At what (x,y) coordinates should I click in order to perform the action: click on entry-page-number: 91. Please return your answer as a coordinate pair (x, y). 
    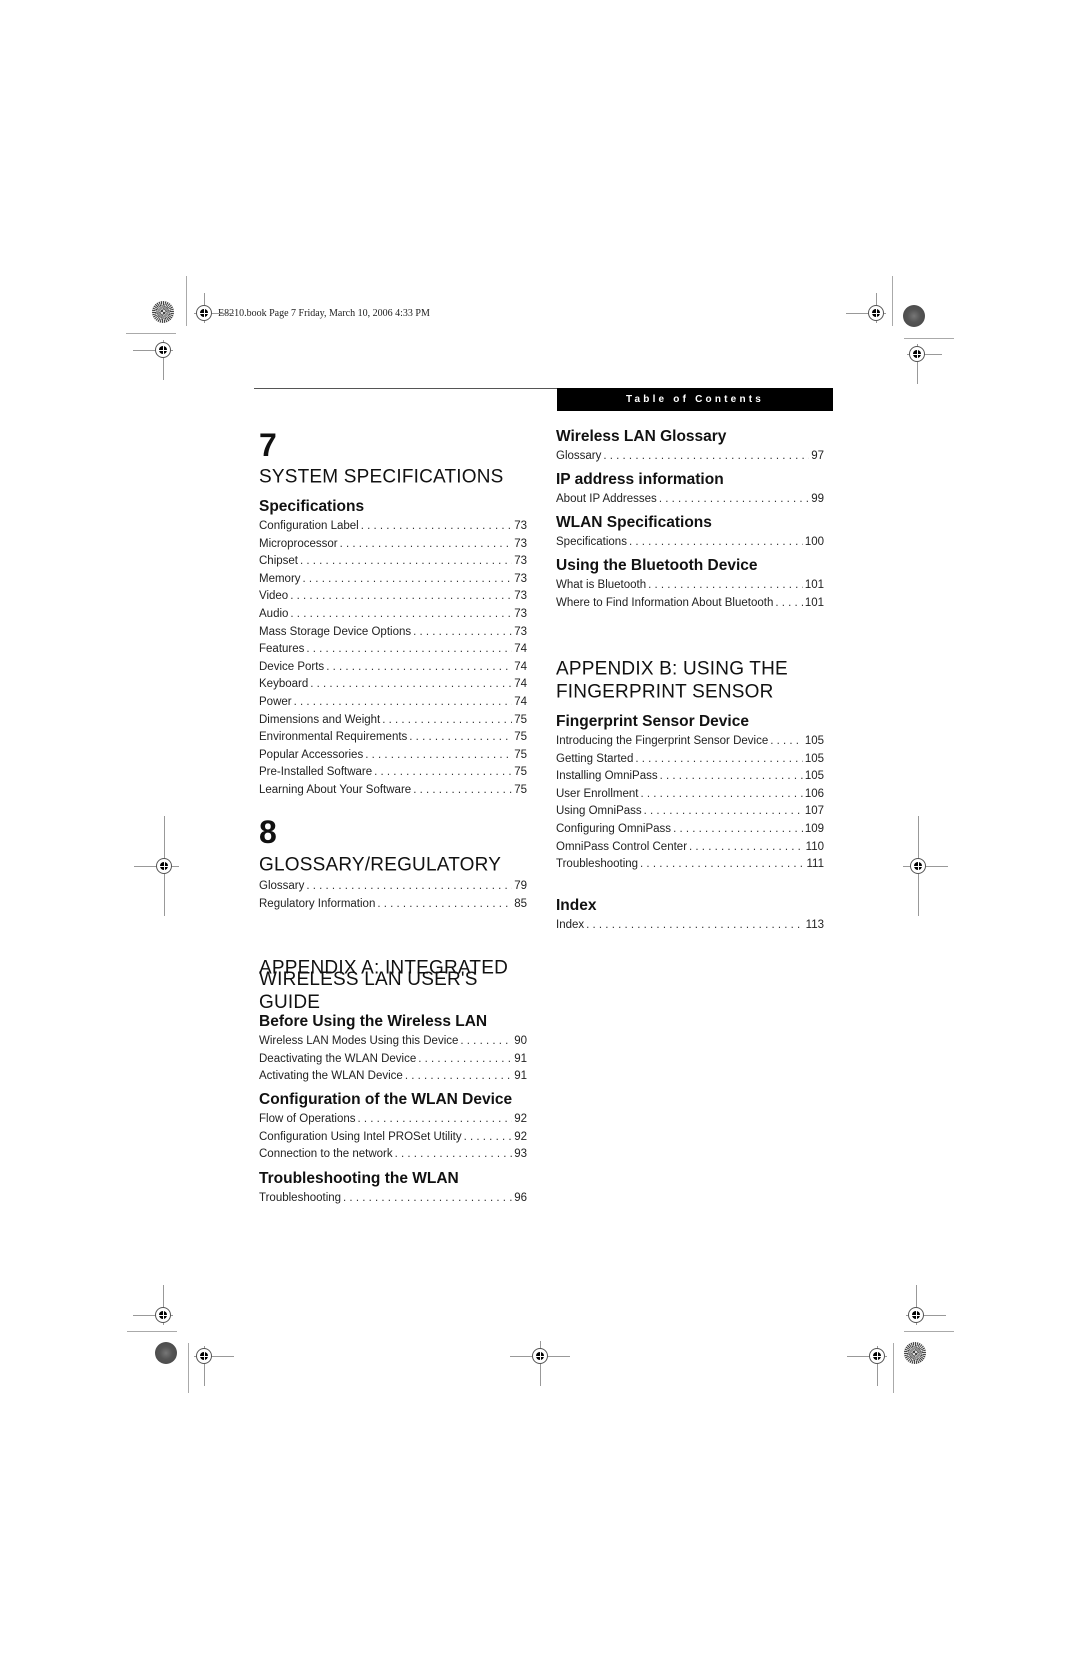
    Looking at the image, I should click on (520, 1058).